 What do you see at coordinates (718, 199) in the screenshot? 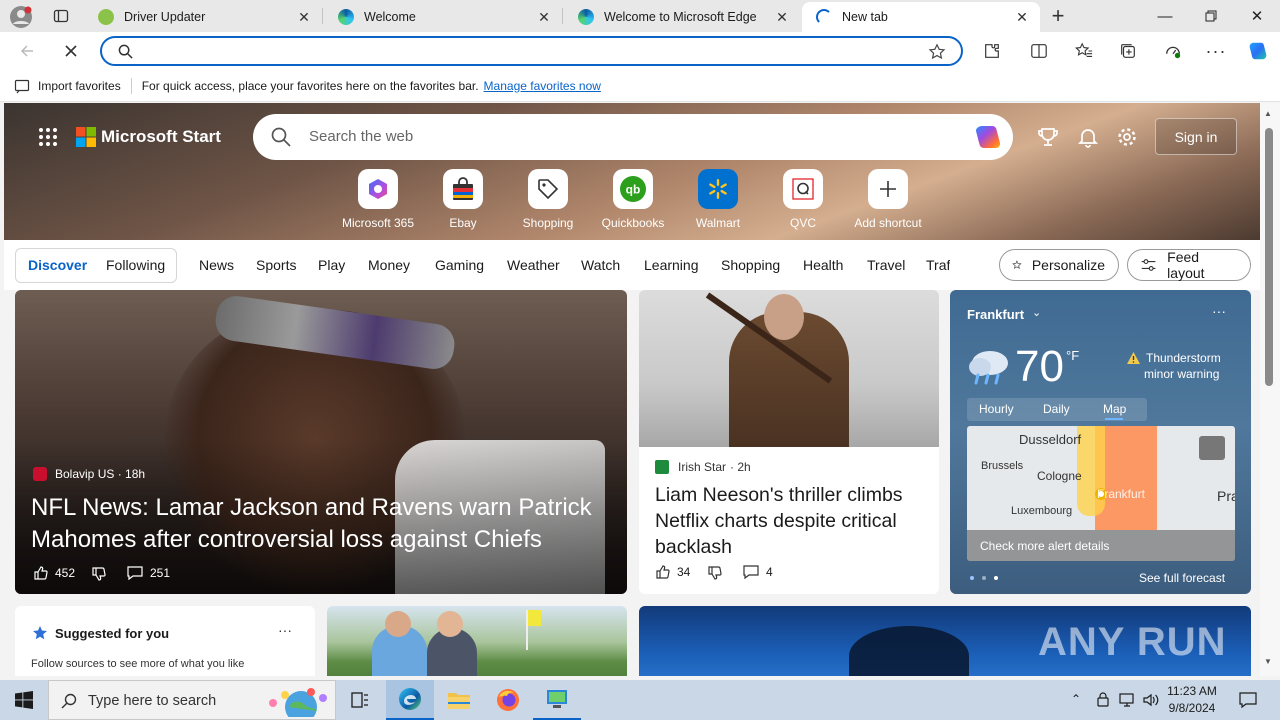
I see `shortcut-walmart: Walmart` at bounding box center [718, 199].